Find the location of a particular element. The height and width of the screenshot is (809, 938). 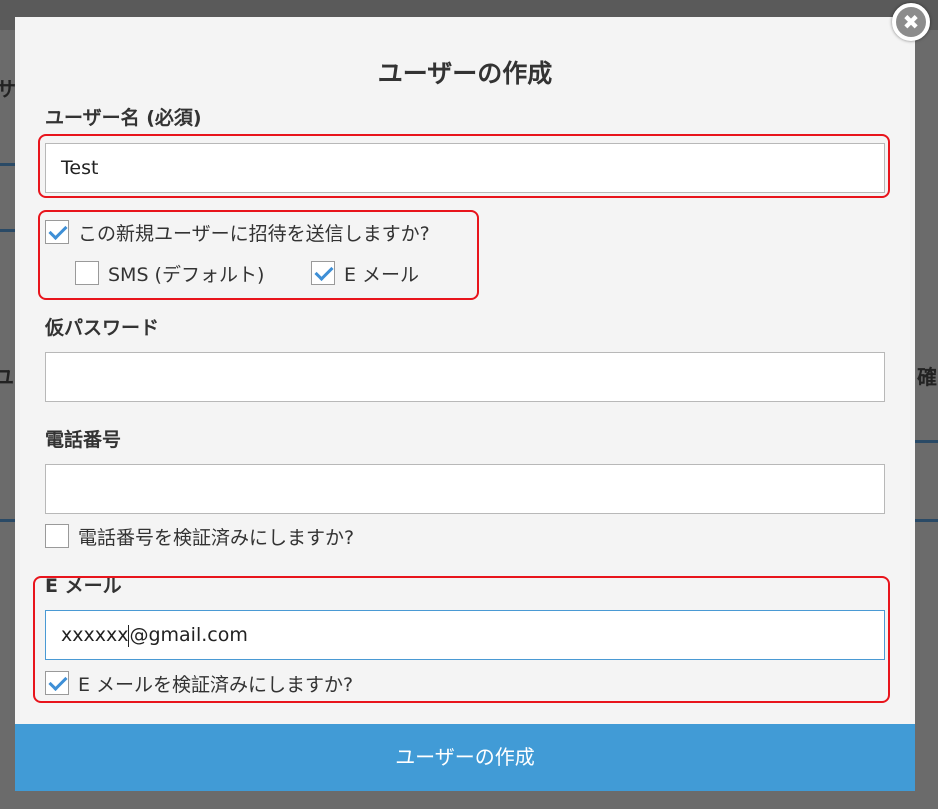

close-icon: ✖ is located at coordinates (911, 22).